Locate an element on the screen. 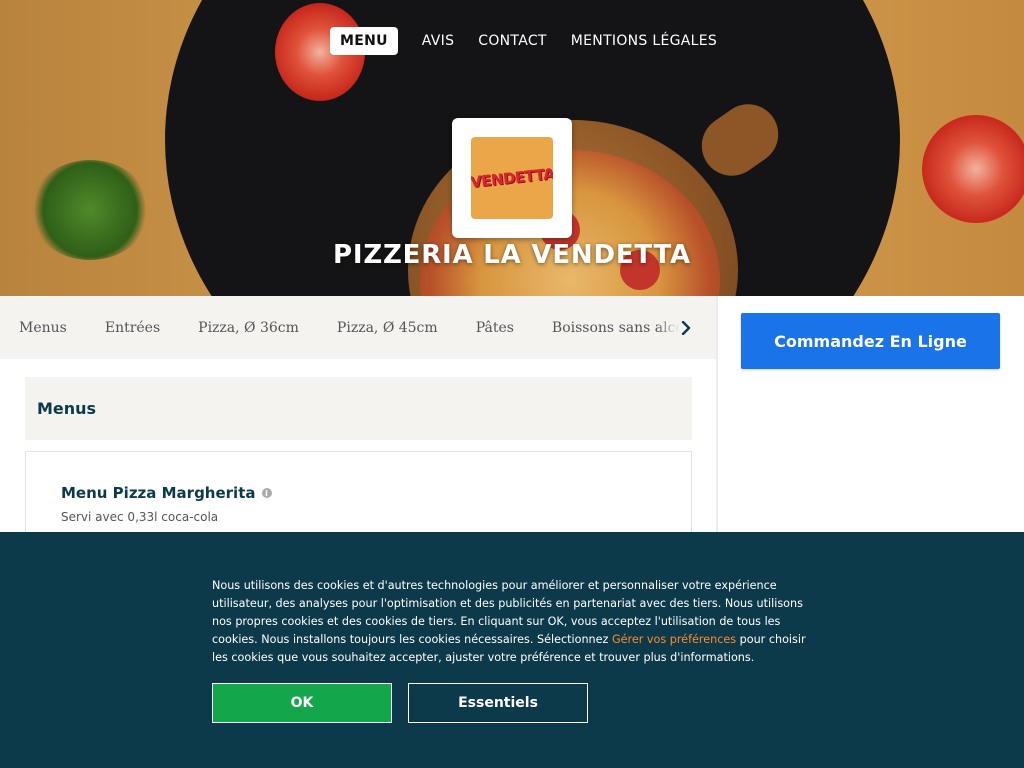 This screenshot has height=768, width=1024. restaurant-logo: VENDETTA is located at coordinates (512, 178).